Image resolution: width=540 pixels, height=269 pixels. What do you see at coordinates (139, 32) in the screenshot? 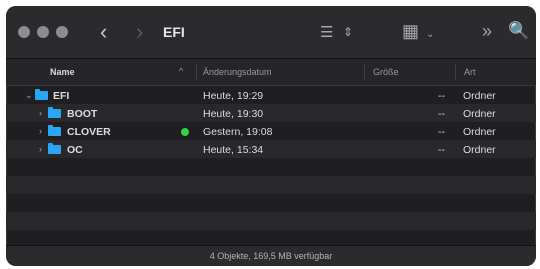
I see `forward-icon: ›` at bounding box center [139, 32].